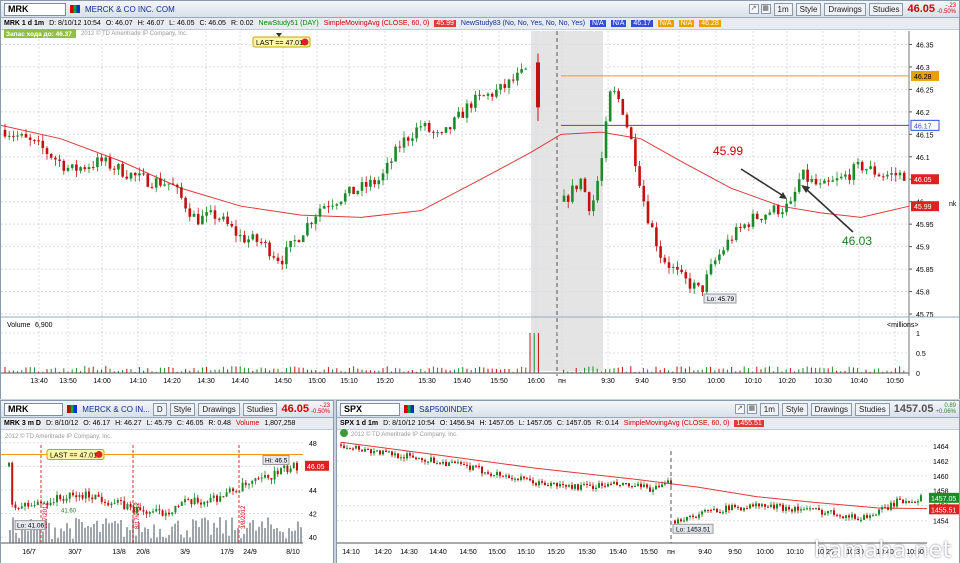  What do you see at coordinates (159, 409) in the screenshot?
I see `period-button: D` at bounding box center [159, 409].